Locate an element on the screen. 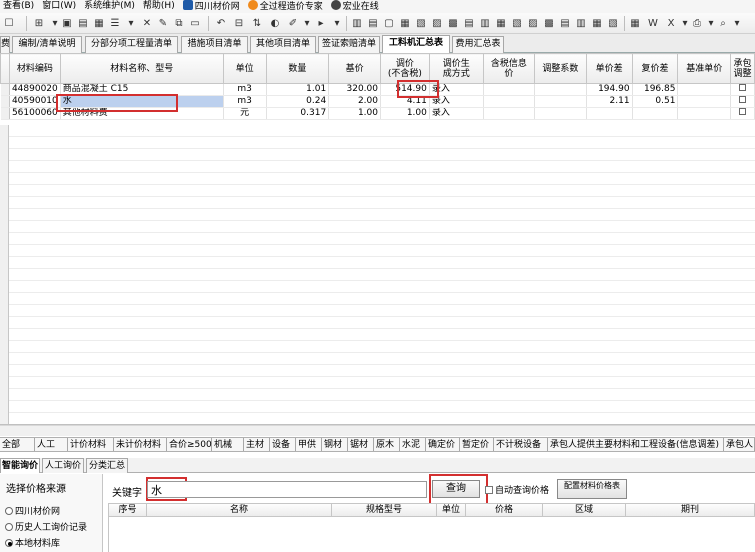 Image resolution: width=755 pixels, height=552 pixels. layout-icon: ▩ is located at coordinates (549, 23).